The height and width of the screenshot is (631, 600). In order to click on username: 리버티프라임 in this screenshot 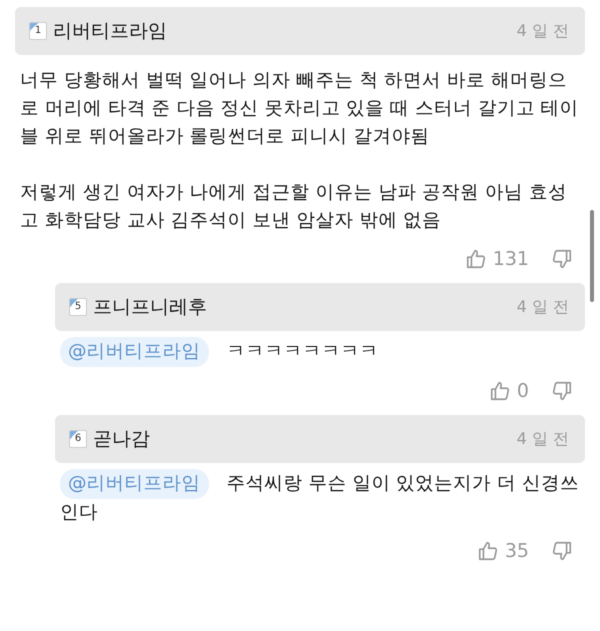, I will do `click(110, 31)`.